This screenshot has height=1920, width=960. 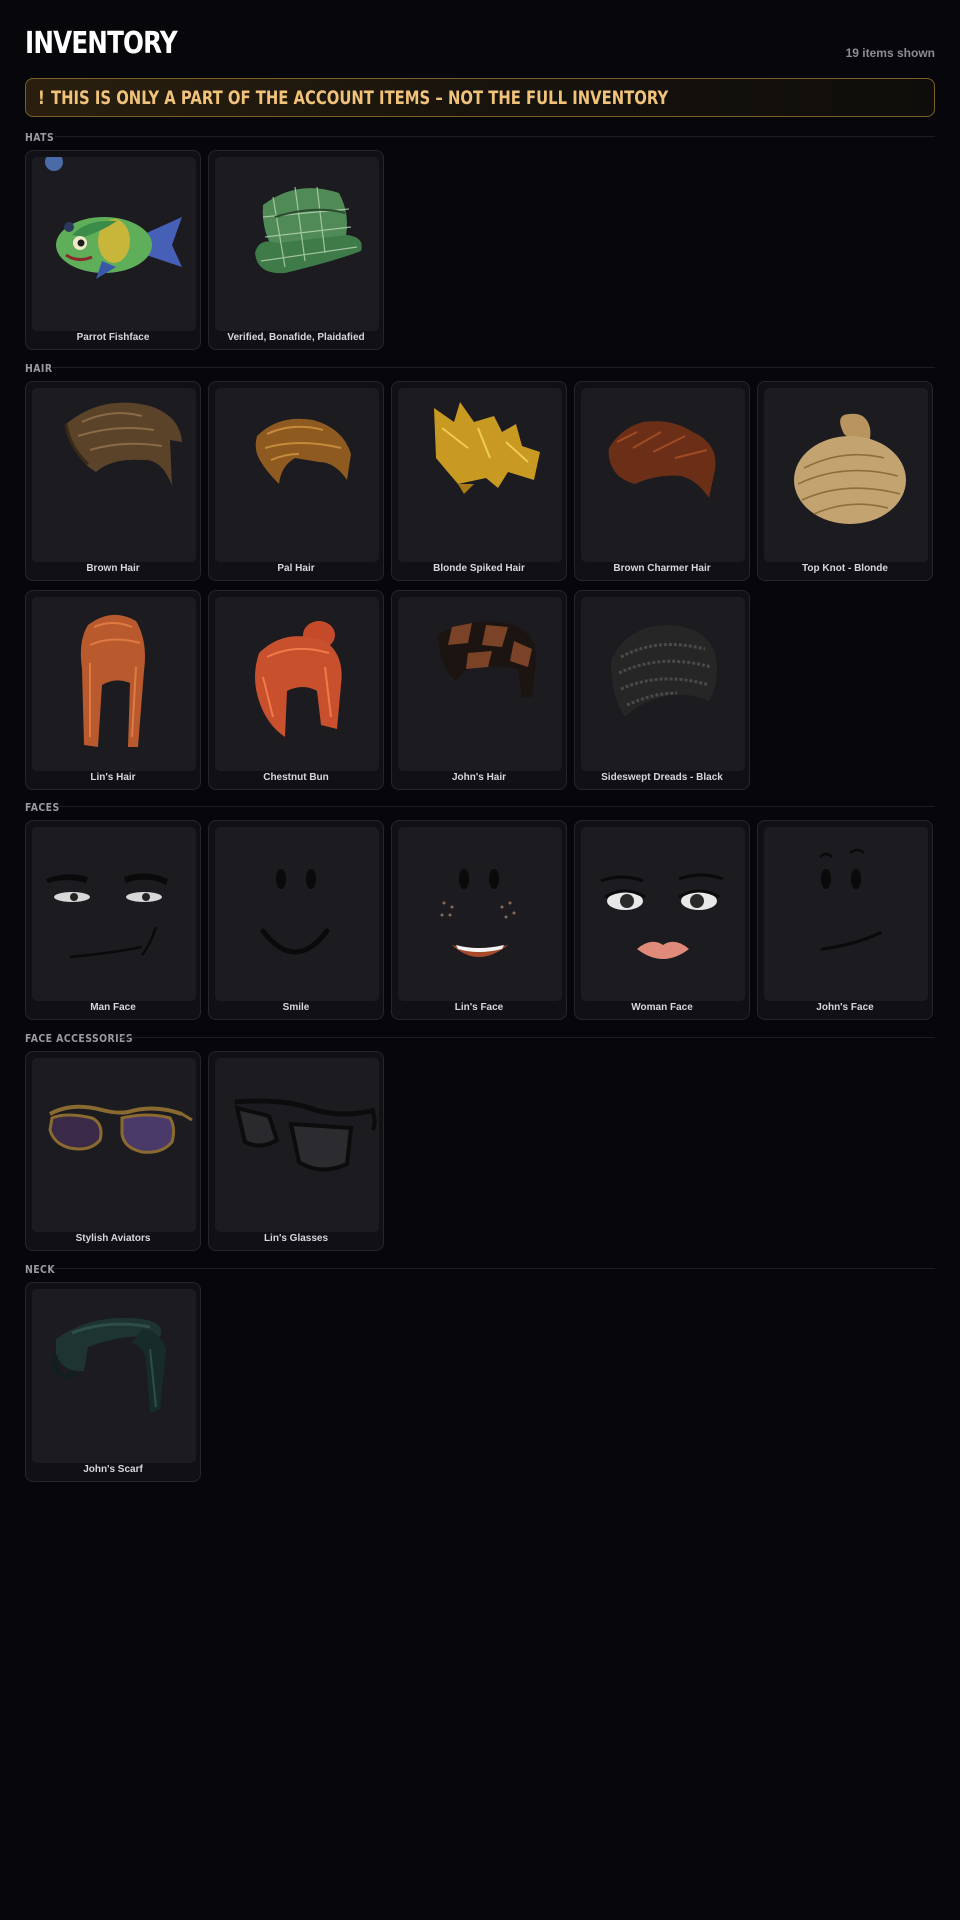 I want to click on scarf-icon, so click(x=109, y=1365).